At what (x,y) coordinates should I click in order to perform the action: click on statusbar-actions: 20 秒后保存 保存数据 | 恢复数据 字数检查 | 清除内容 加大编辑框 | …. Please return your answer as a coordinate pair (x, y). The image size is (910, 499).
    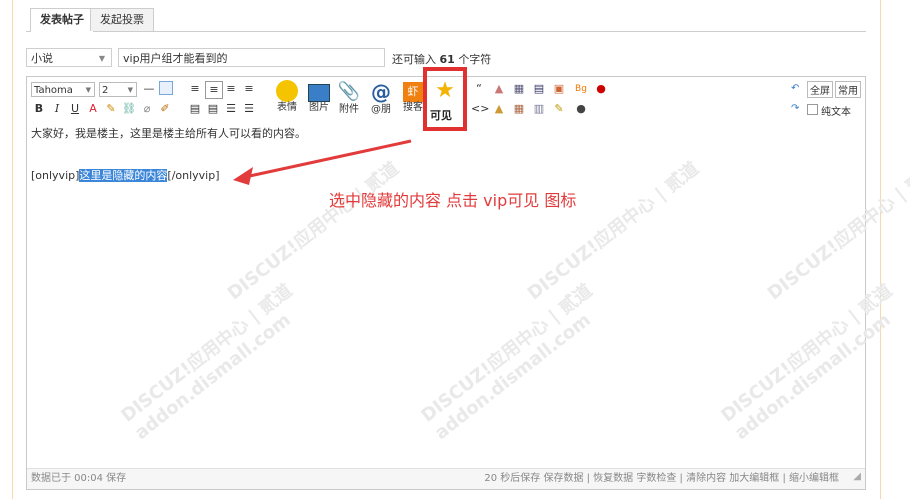
    Looking at the image, I should click on (661, 479).